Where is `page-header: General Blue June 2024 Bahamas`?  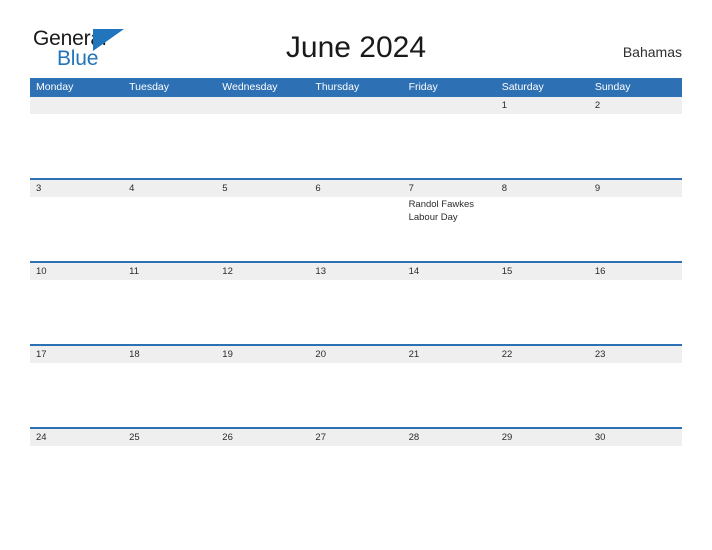
page-header: General Blue June 2024 Bahamas is located at coordinates (356, 39).